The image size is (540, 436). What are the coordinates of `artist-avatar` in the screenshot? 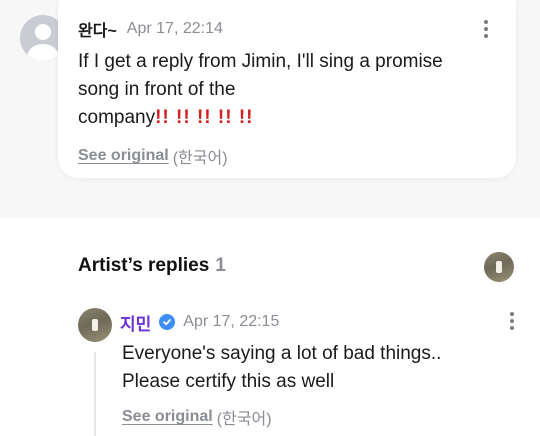 It's located at (95, 325).